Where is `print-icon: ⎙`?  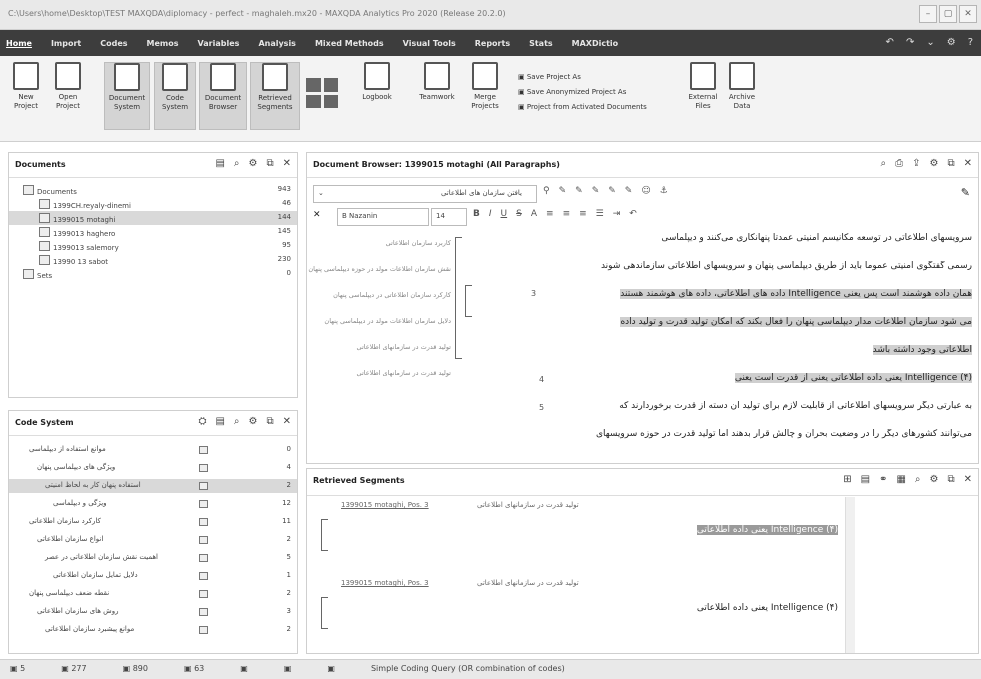 print-icon: ⎙ is located at coordinates (899, 163).